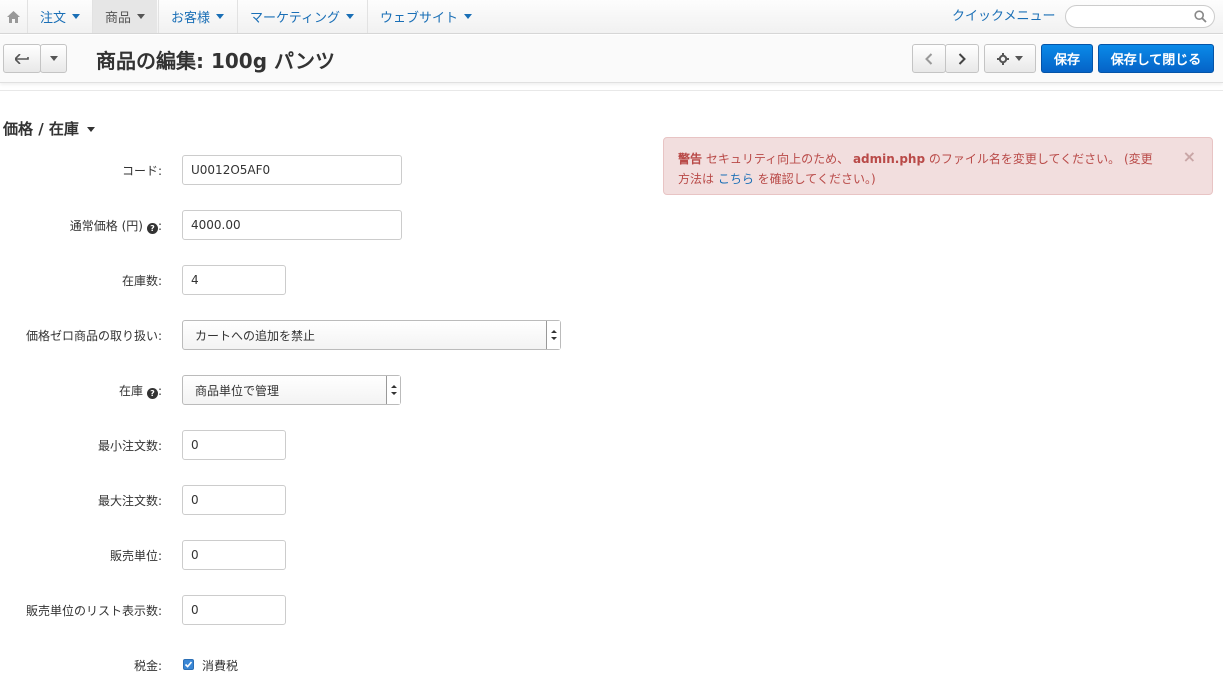 Image resolution: width=1223 pixels, height=687 pixels. Describe the element at coordinates (215, 61) in the screenshot. I see `page-title: 商品の編集: 100g パンツ` at that location.